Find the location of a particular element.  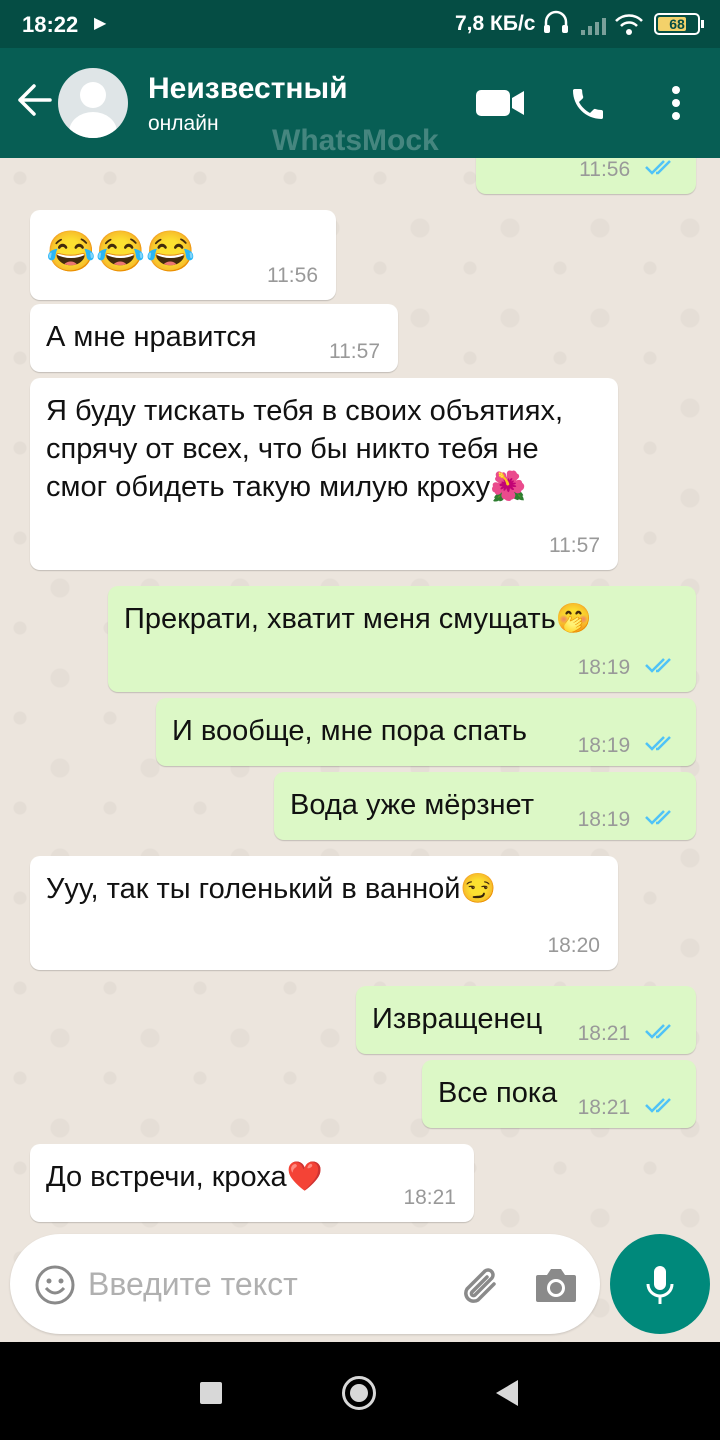

contact-status: онлайн is located at coordinates (183, 123).